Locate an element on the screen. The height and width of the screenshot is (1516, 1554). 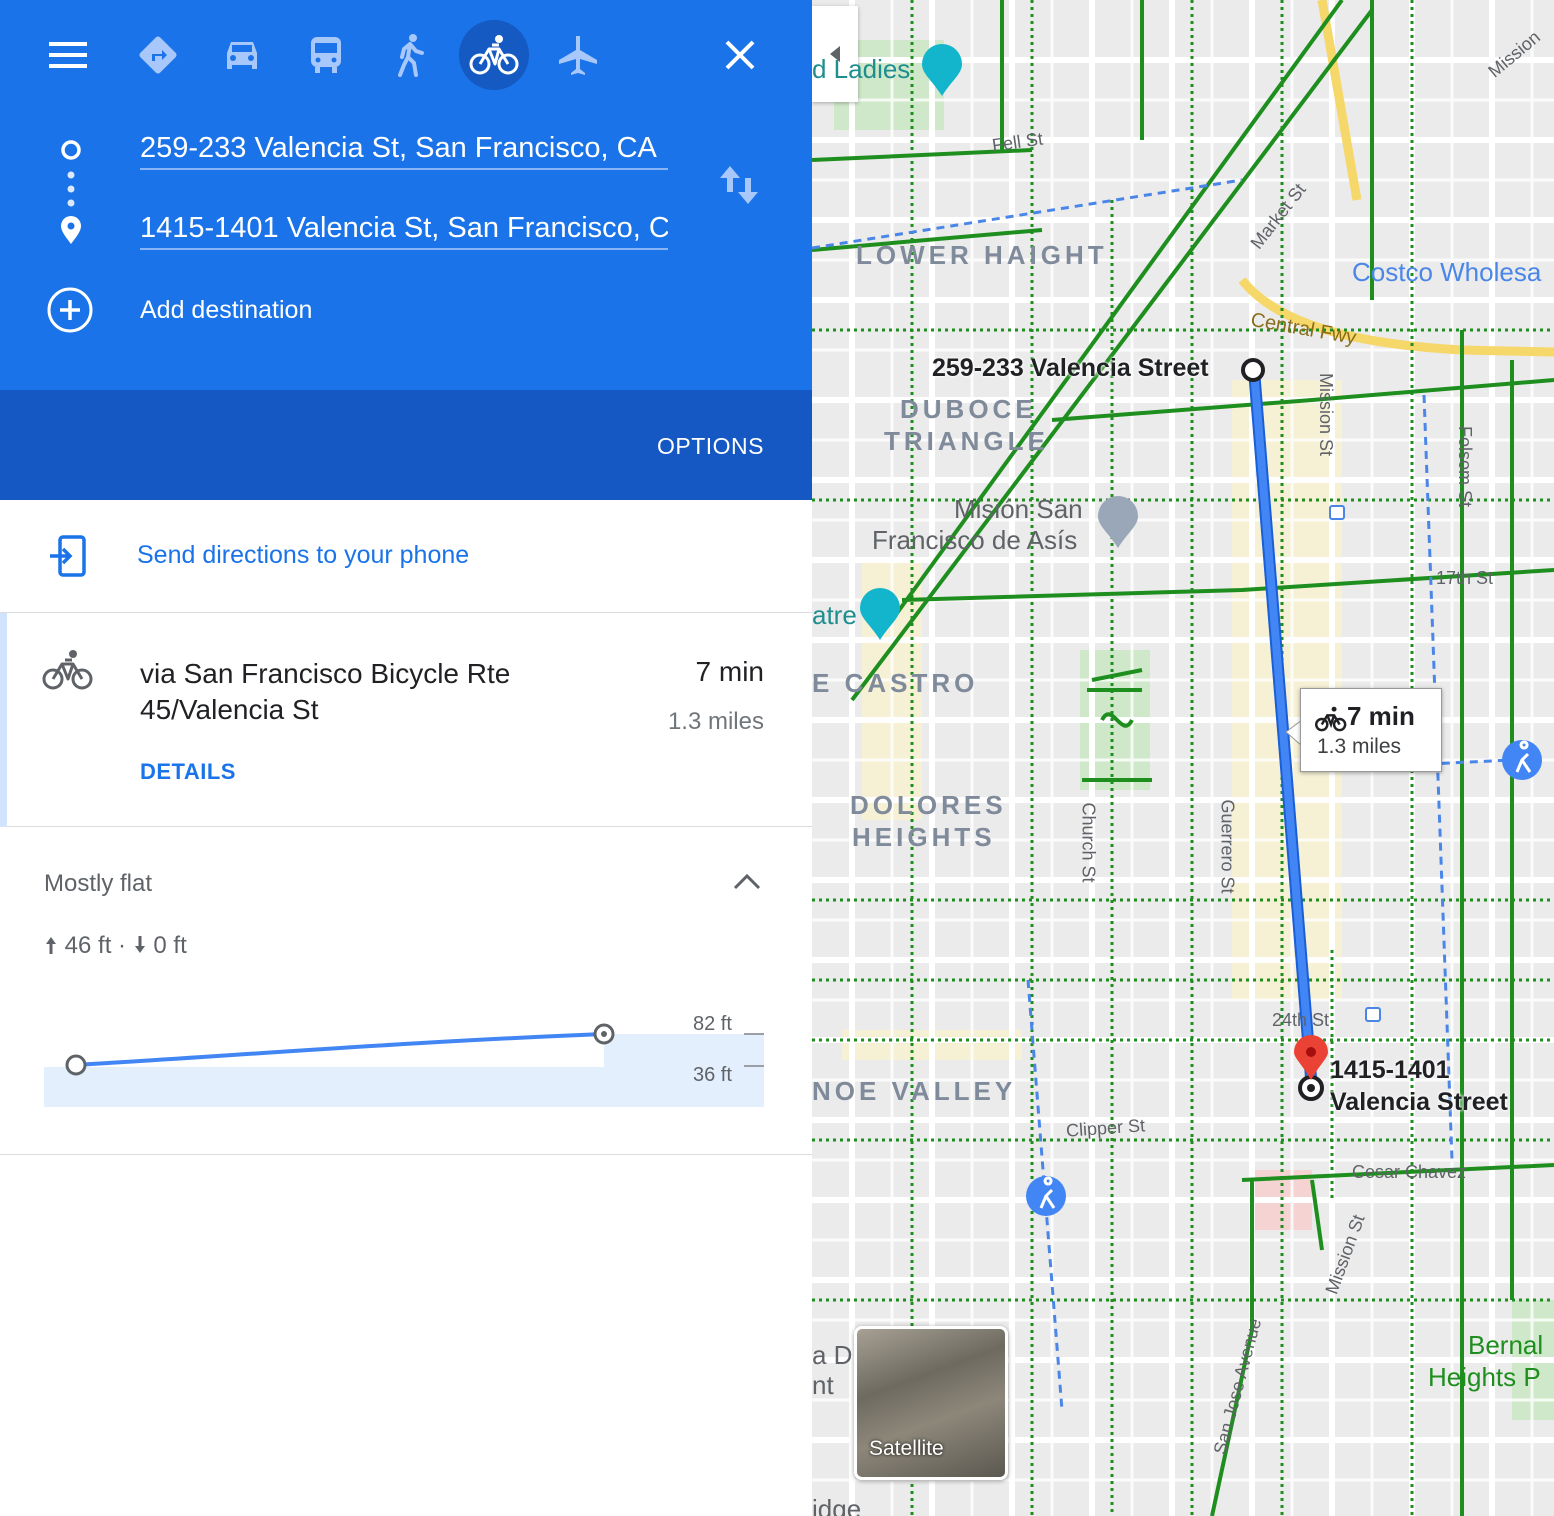
collapse-elevation-button is located at coordinates (747, 884).